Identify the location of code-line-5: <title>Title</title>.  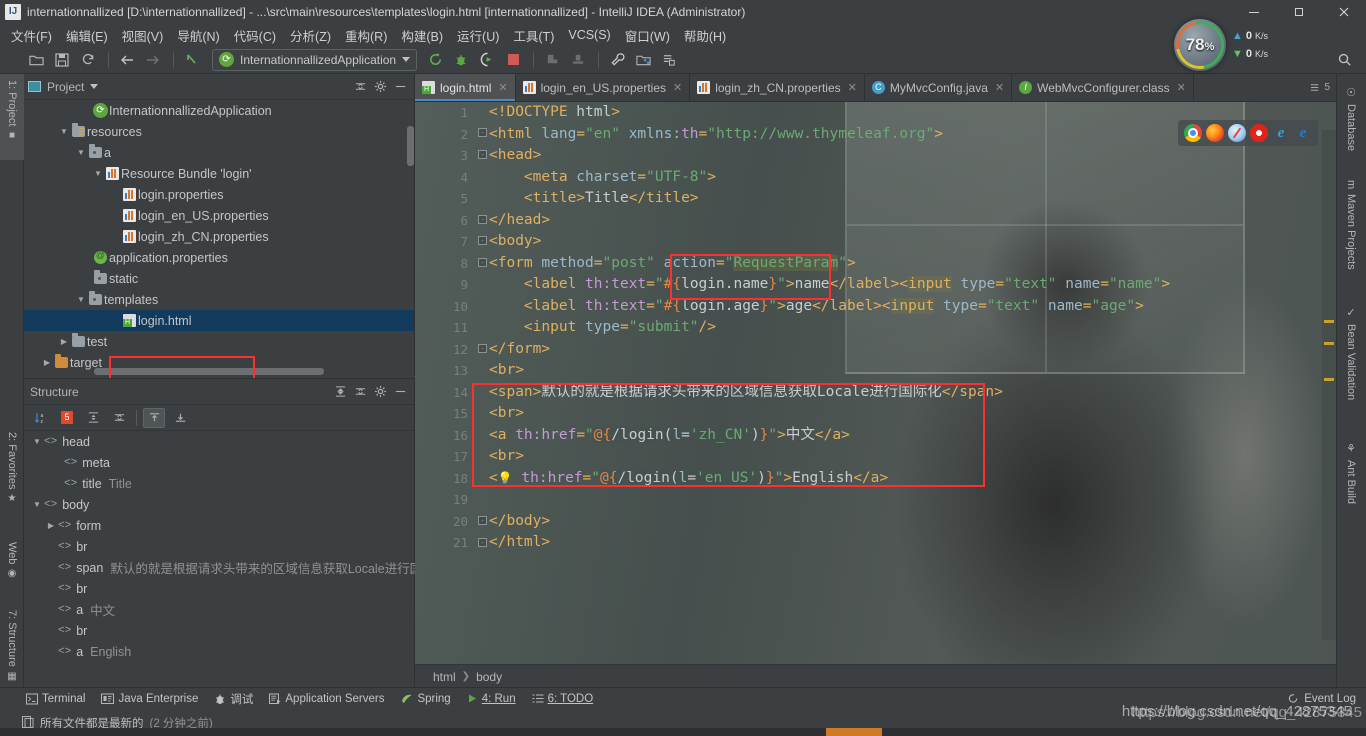
(912, 199).